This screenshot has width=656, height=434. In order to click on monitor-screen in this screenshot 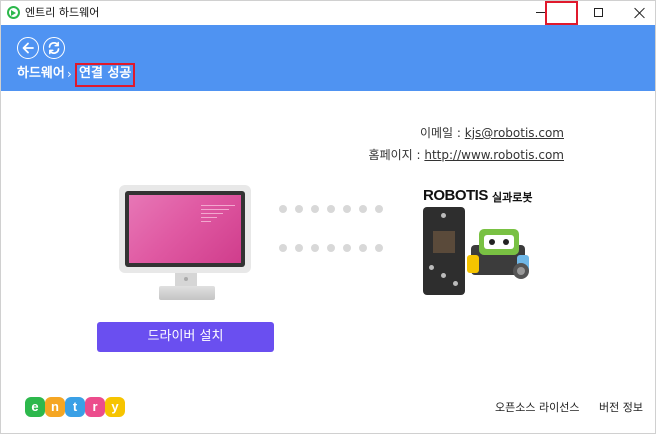, I will do `click(185, 229)`.